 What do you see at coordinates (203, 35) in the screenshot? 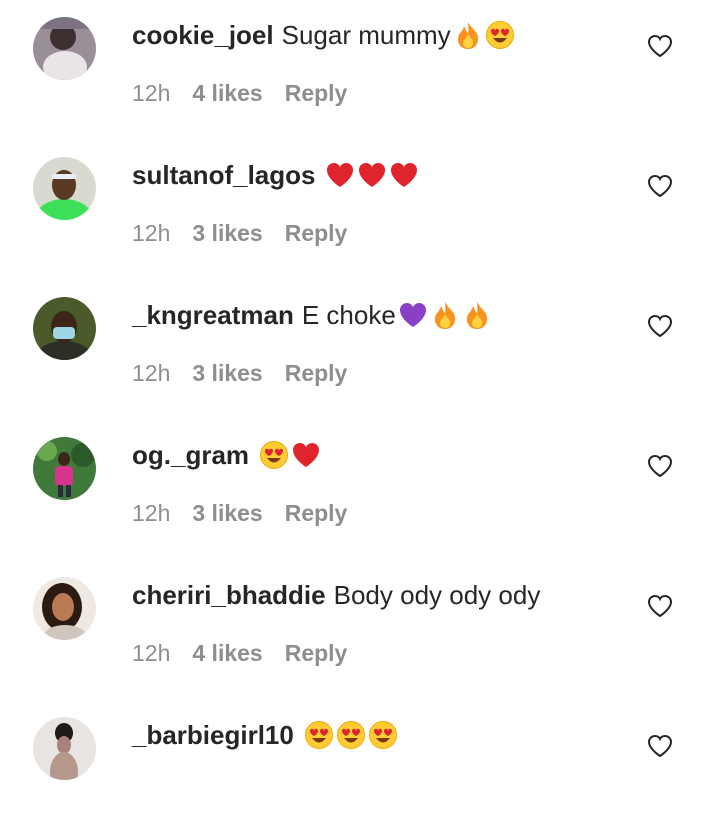
I see `comment-username: cookie_joel` at bounding box center [203, 35].